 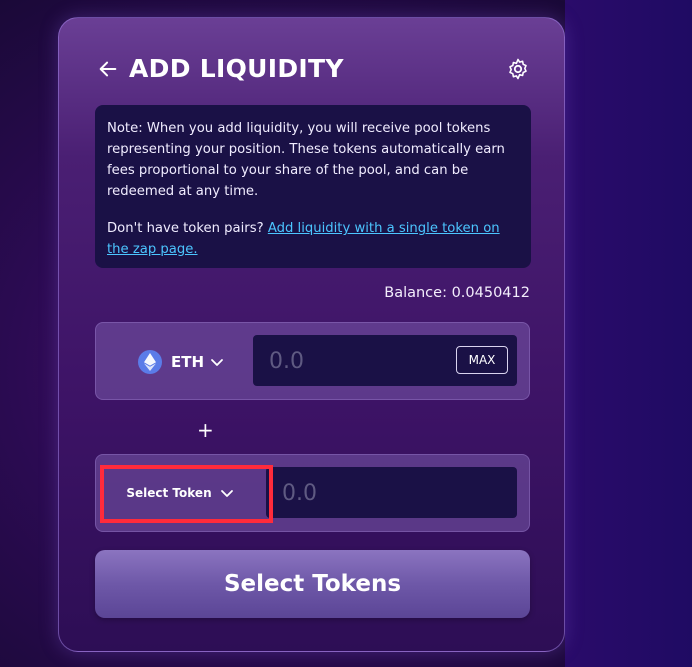 I want to click on gear-icon, so click(x=518, y=69).